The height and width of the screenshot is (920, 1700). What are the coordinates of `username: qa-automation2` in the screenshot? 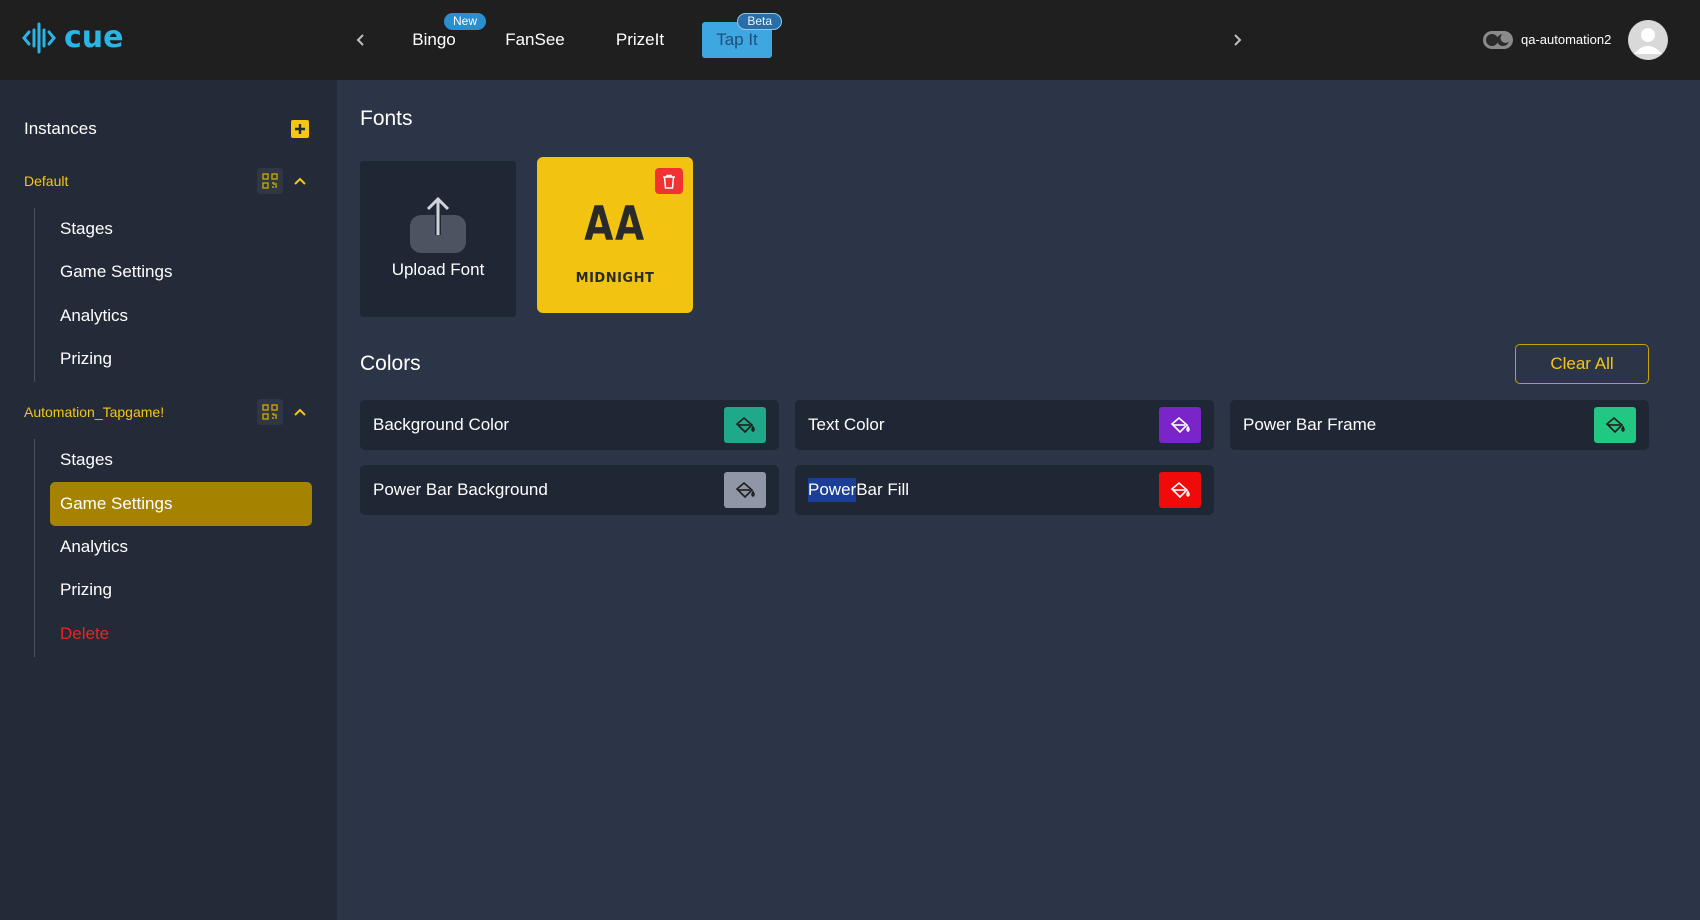 It's located at (1566, 39).